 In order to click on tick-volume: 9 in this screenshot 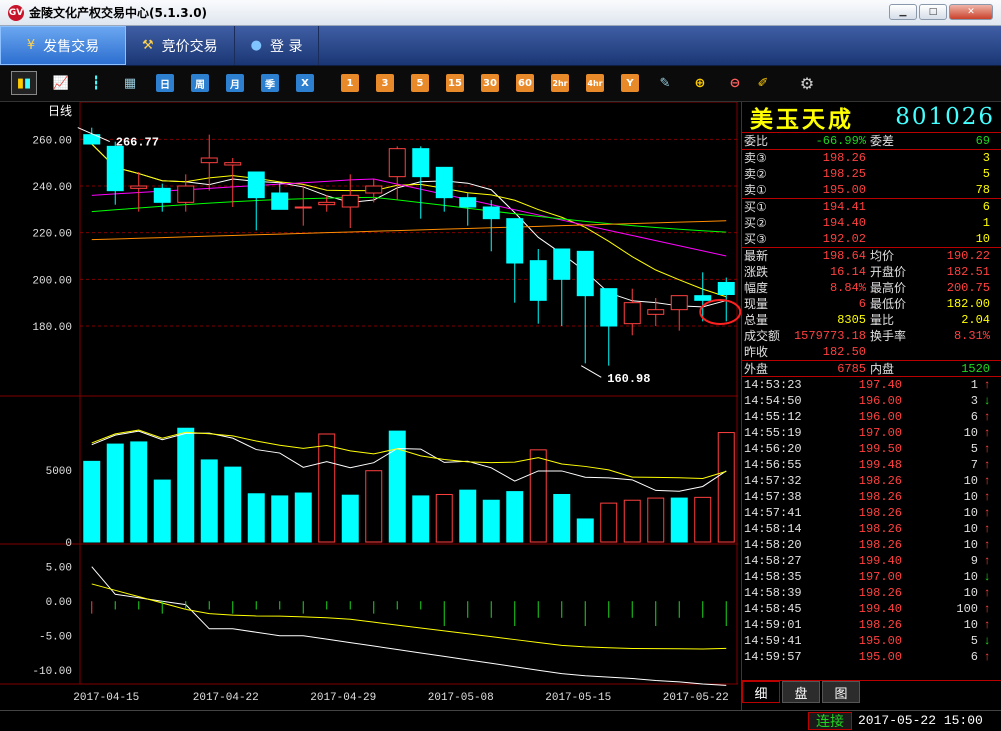, I will do `click(974, 561)`.